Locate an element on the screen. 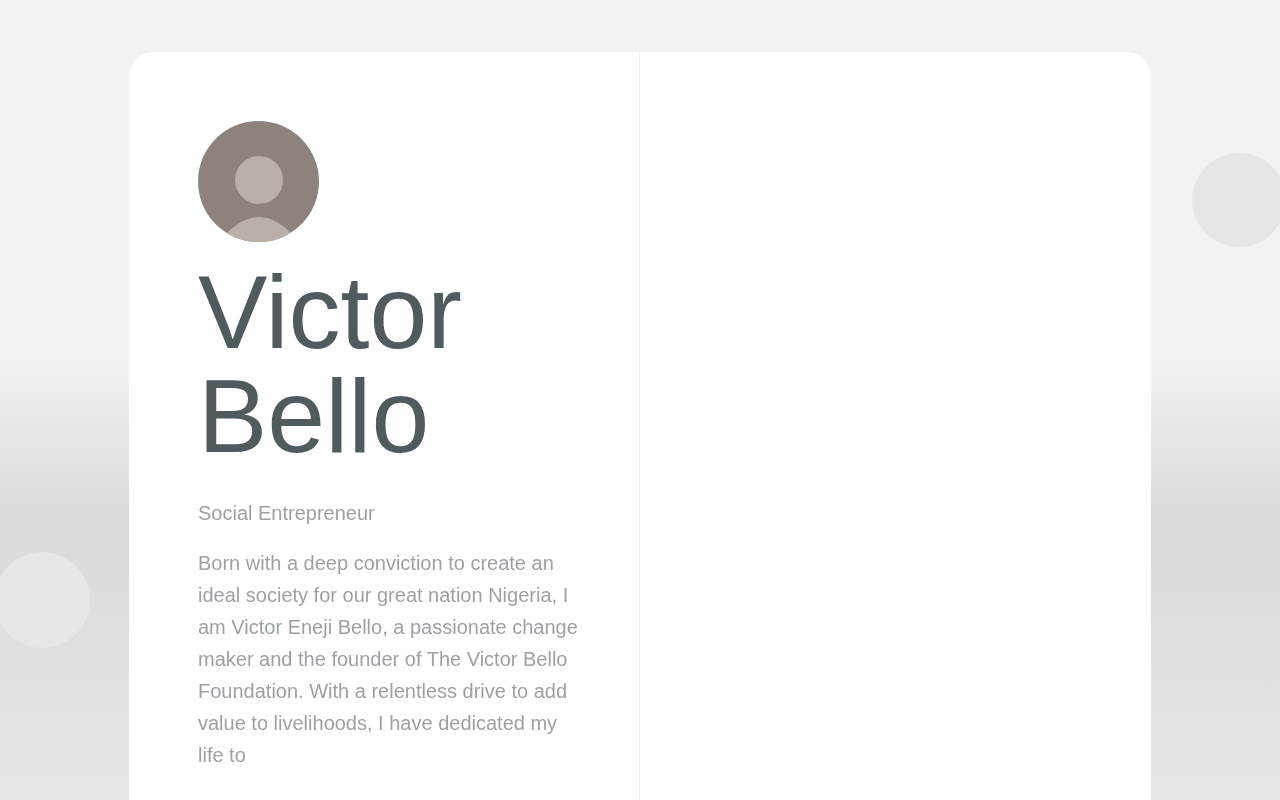  profile-bio: Born with a deep conviction to create an ideal society for our great nation Nigeria, I am Victor Eneji Bello, a passionate change maker and the founder of The Victor Bello Foundation. With a relentless drive to add value to livelihoods, I have dedicated my life to is located at coordinates (388, 659).